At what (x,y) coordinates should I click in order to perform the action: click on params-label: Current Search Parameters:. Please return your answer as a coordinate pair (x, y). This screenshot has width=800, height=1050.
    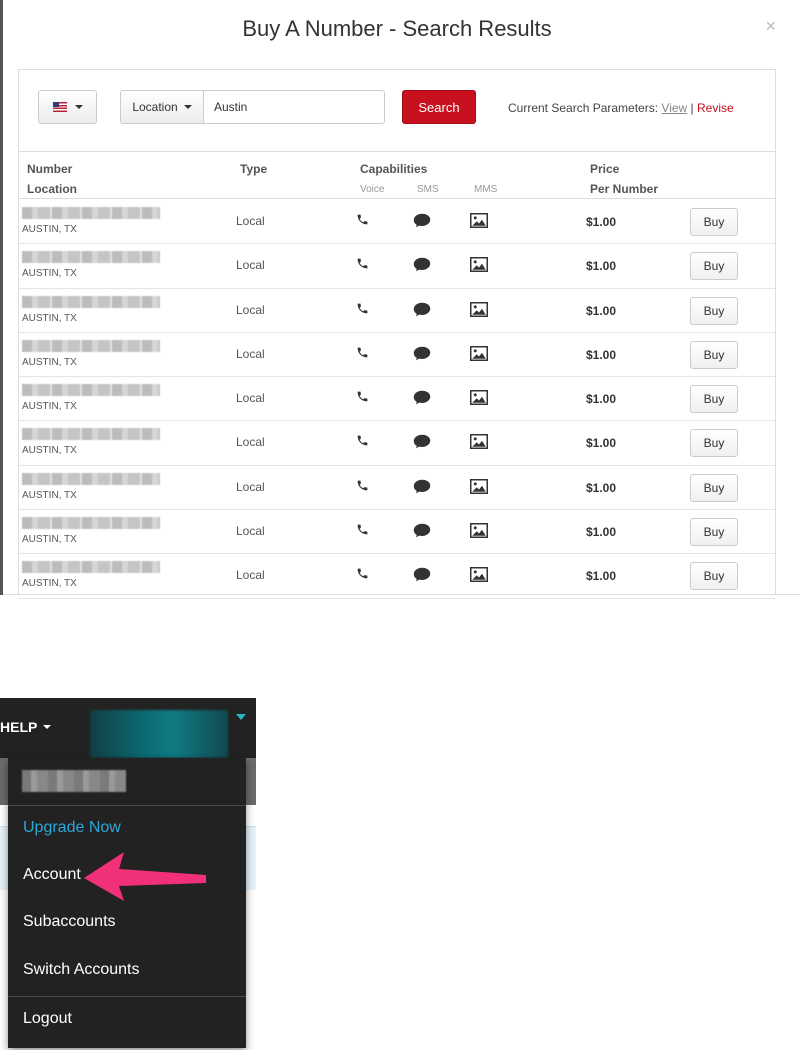
    Looking at the image, I should click on (583, 108).